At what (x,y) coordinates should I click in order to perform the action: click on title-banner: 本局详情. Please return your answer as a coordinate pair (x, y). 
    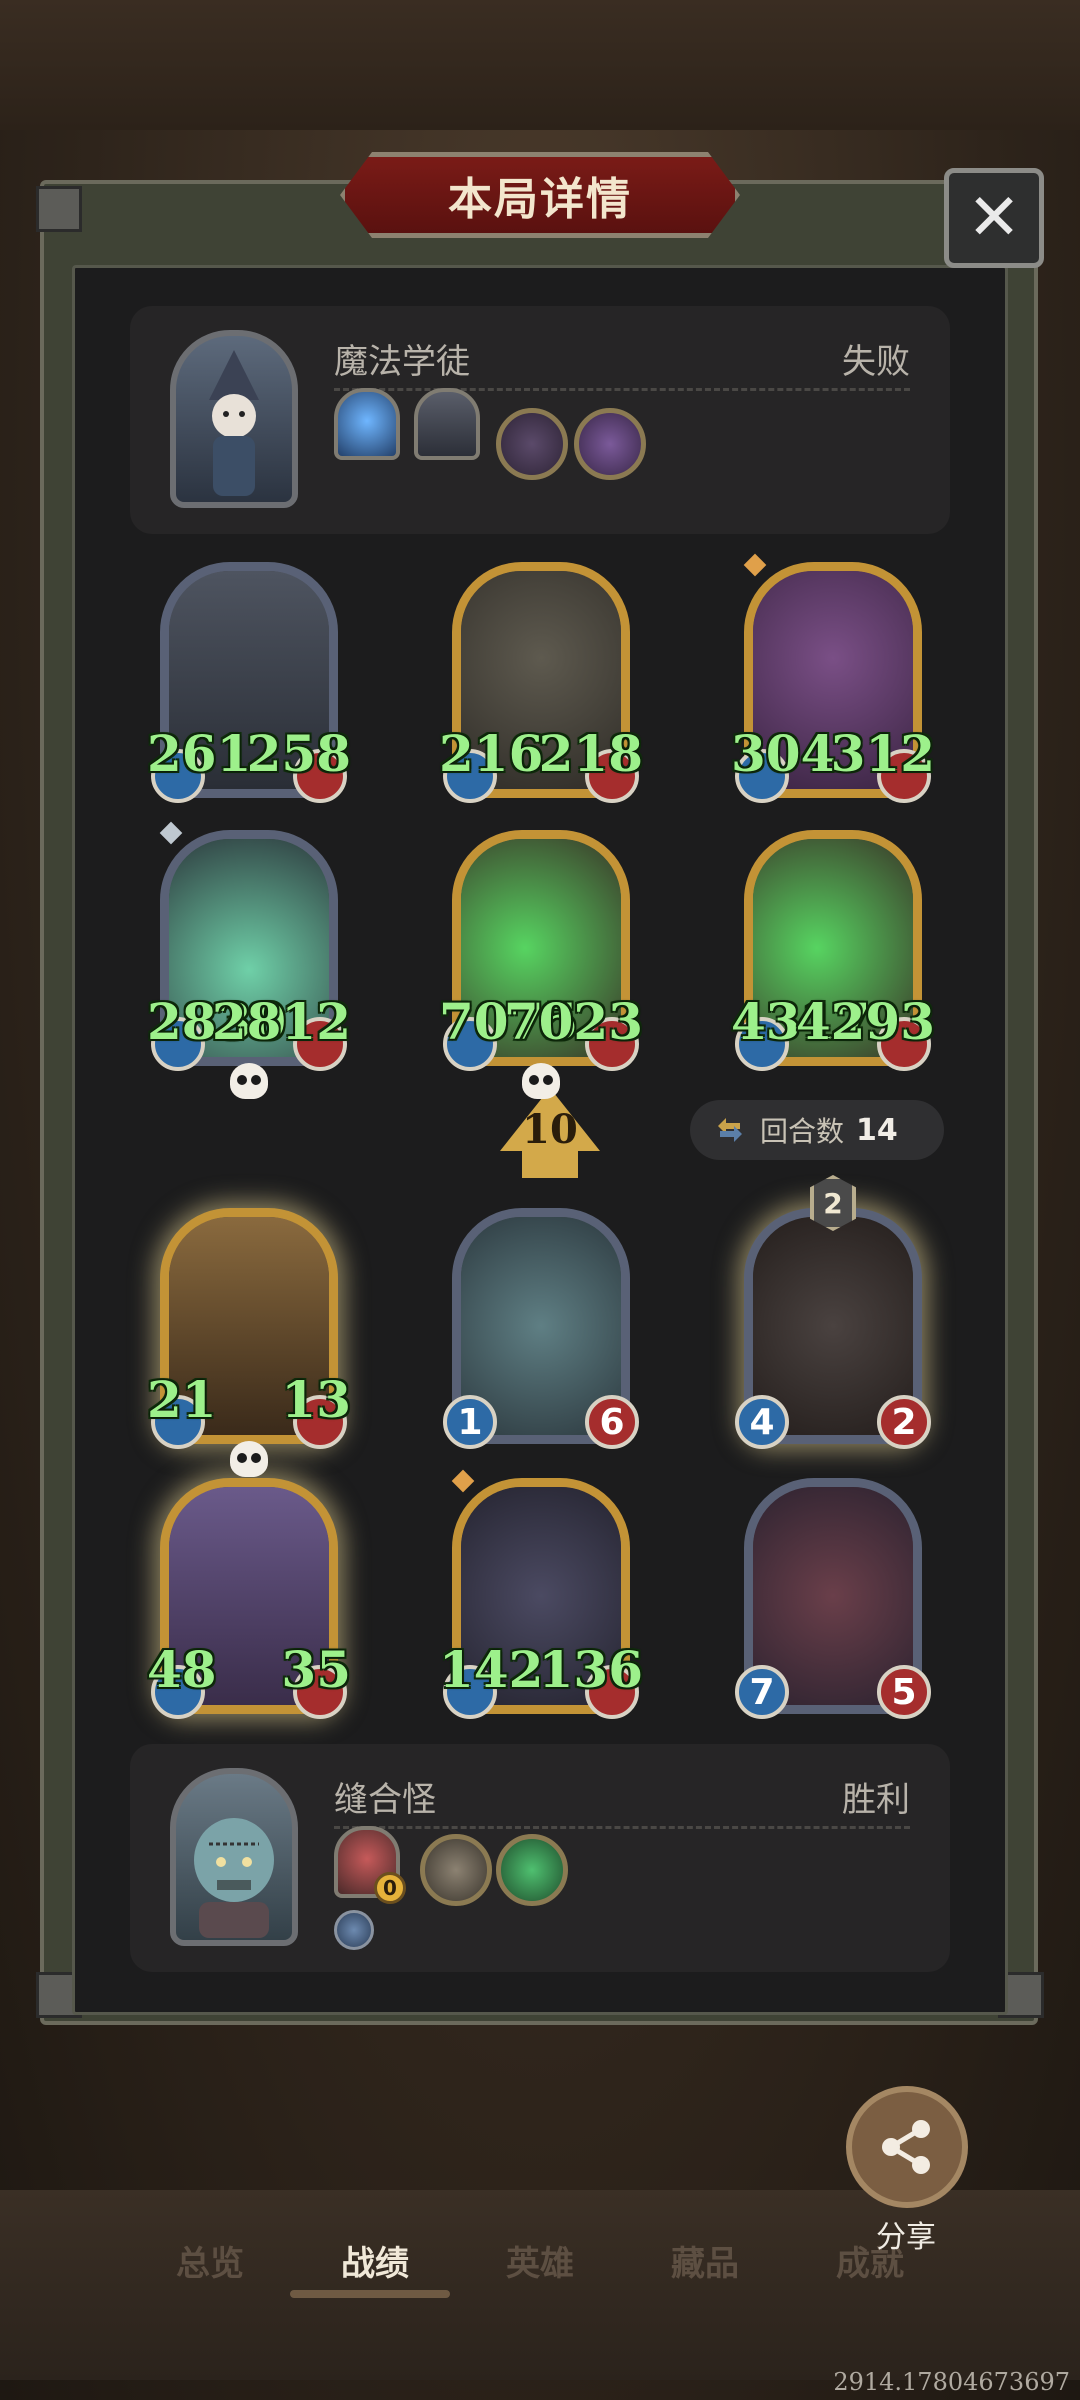
    Looking at the image, I should click on (540, 195).